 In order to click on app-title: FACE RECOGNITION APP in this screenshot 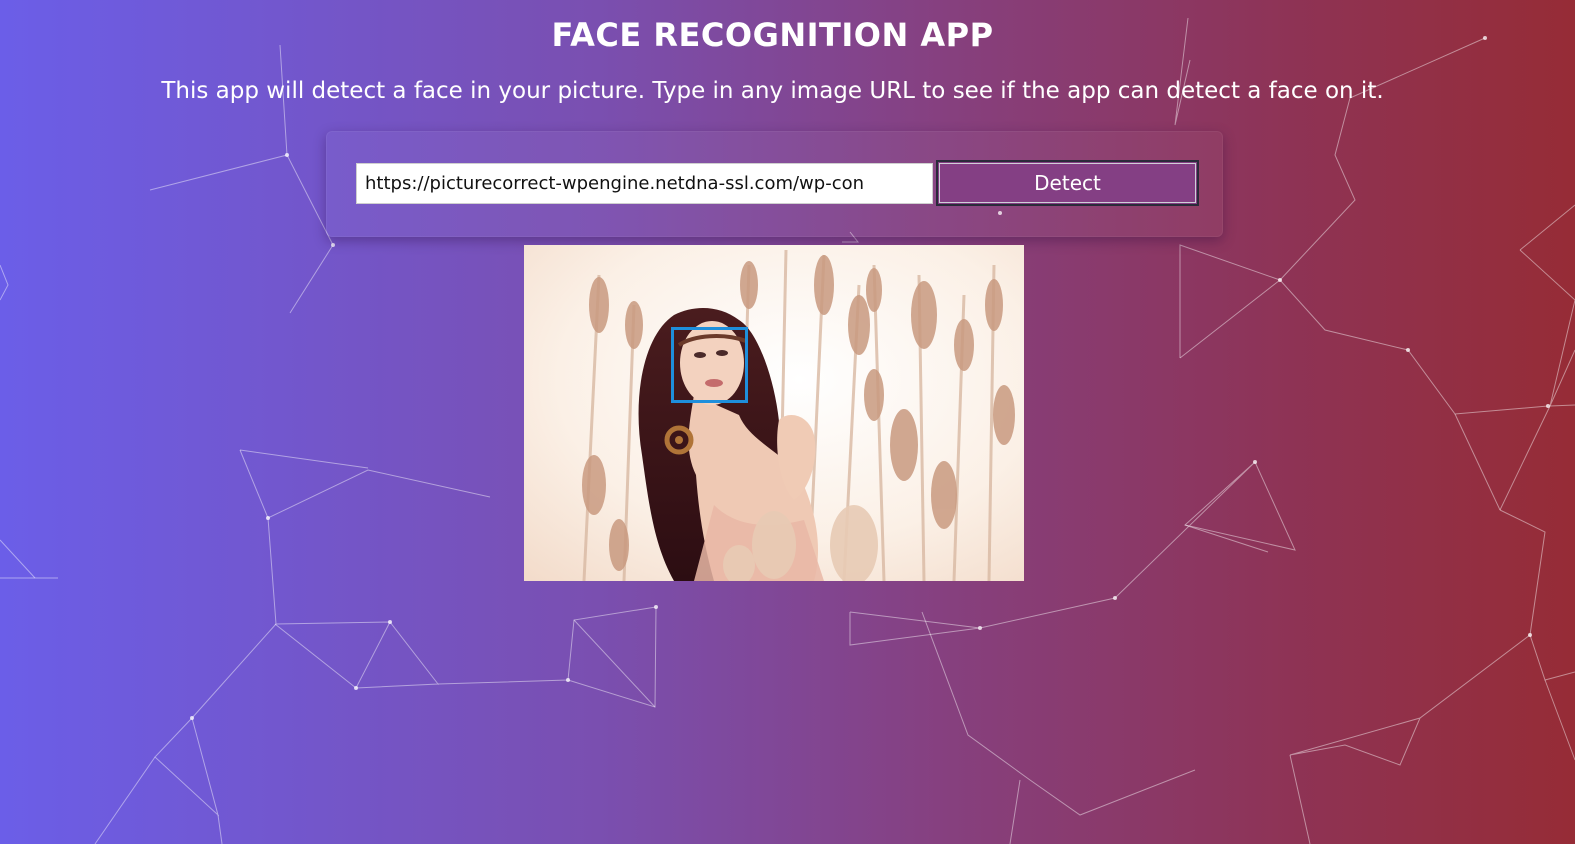, I will do `click(772, 35)`.